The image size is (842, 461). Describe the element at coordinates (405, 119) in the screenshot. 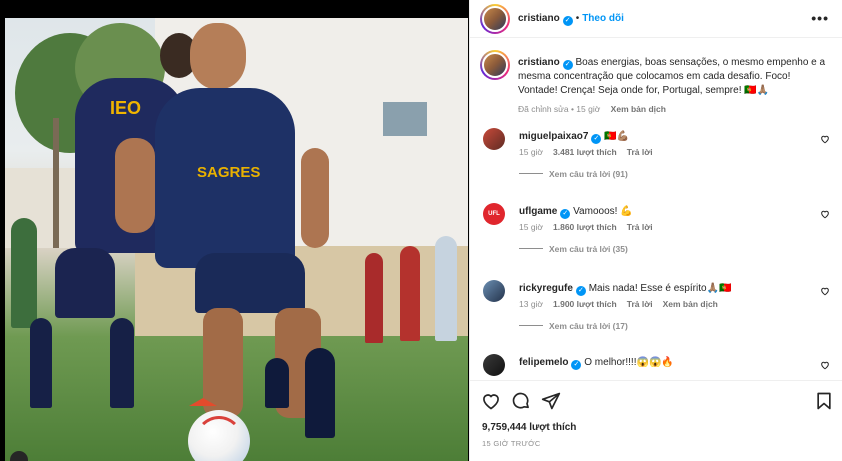

I see `building-window` at that location.